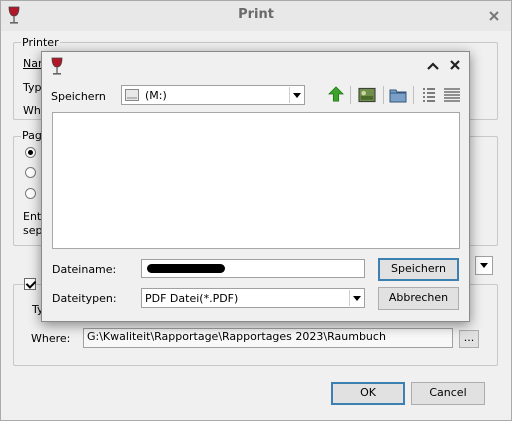 This screenshot has width=512, height=421. Describe the element at coordinates (30, 284) in the screenshot. I see `print-to-file-checkbox` at that location.